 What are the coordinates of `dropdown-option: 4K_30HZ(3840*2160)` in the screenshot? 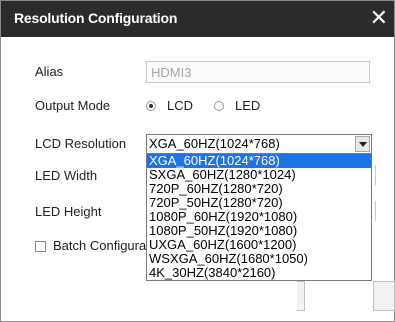 It's located at (259, 273).